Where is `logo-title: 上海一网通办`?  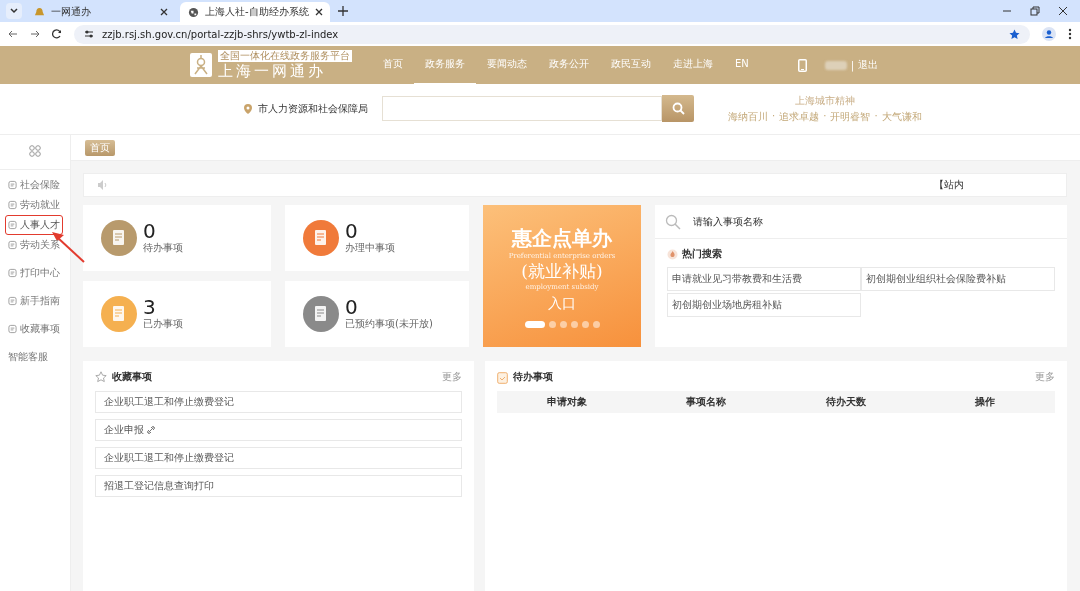 logo-title: 上海一网通办 is located at coordinates (272, 71).